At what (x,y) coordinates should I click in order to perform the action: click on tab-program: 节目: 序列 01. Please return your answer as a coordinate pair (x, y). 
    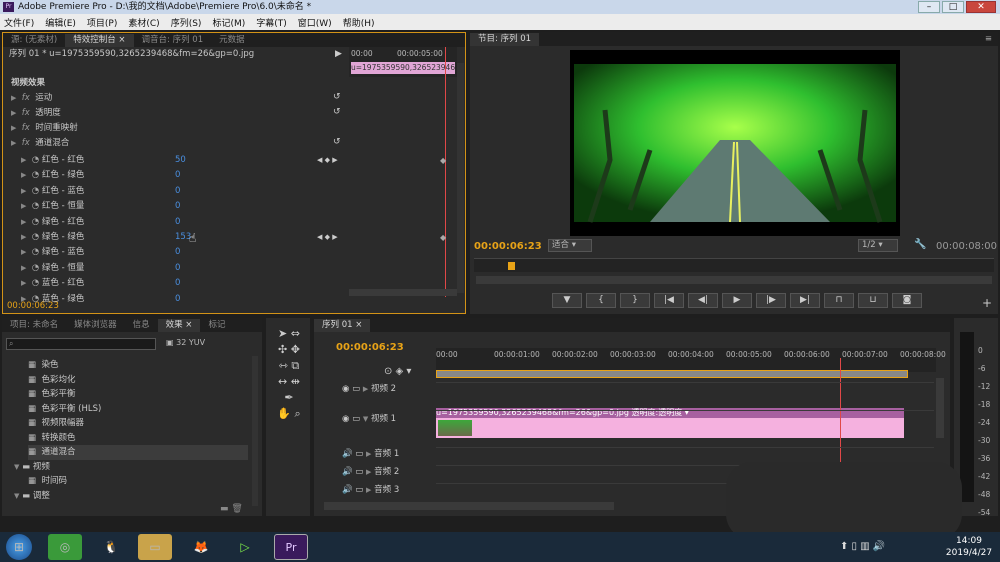
    Looking at the image, I should click on (505, 39).